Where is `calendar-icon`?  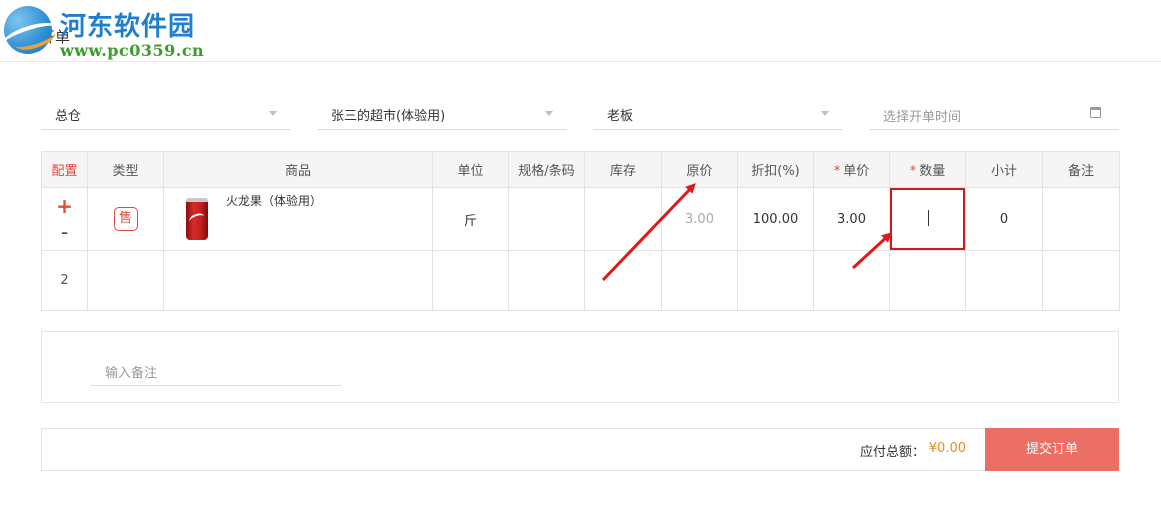 calendar-icon is located at coordinates (1095, 112).